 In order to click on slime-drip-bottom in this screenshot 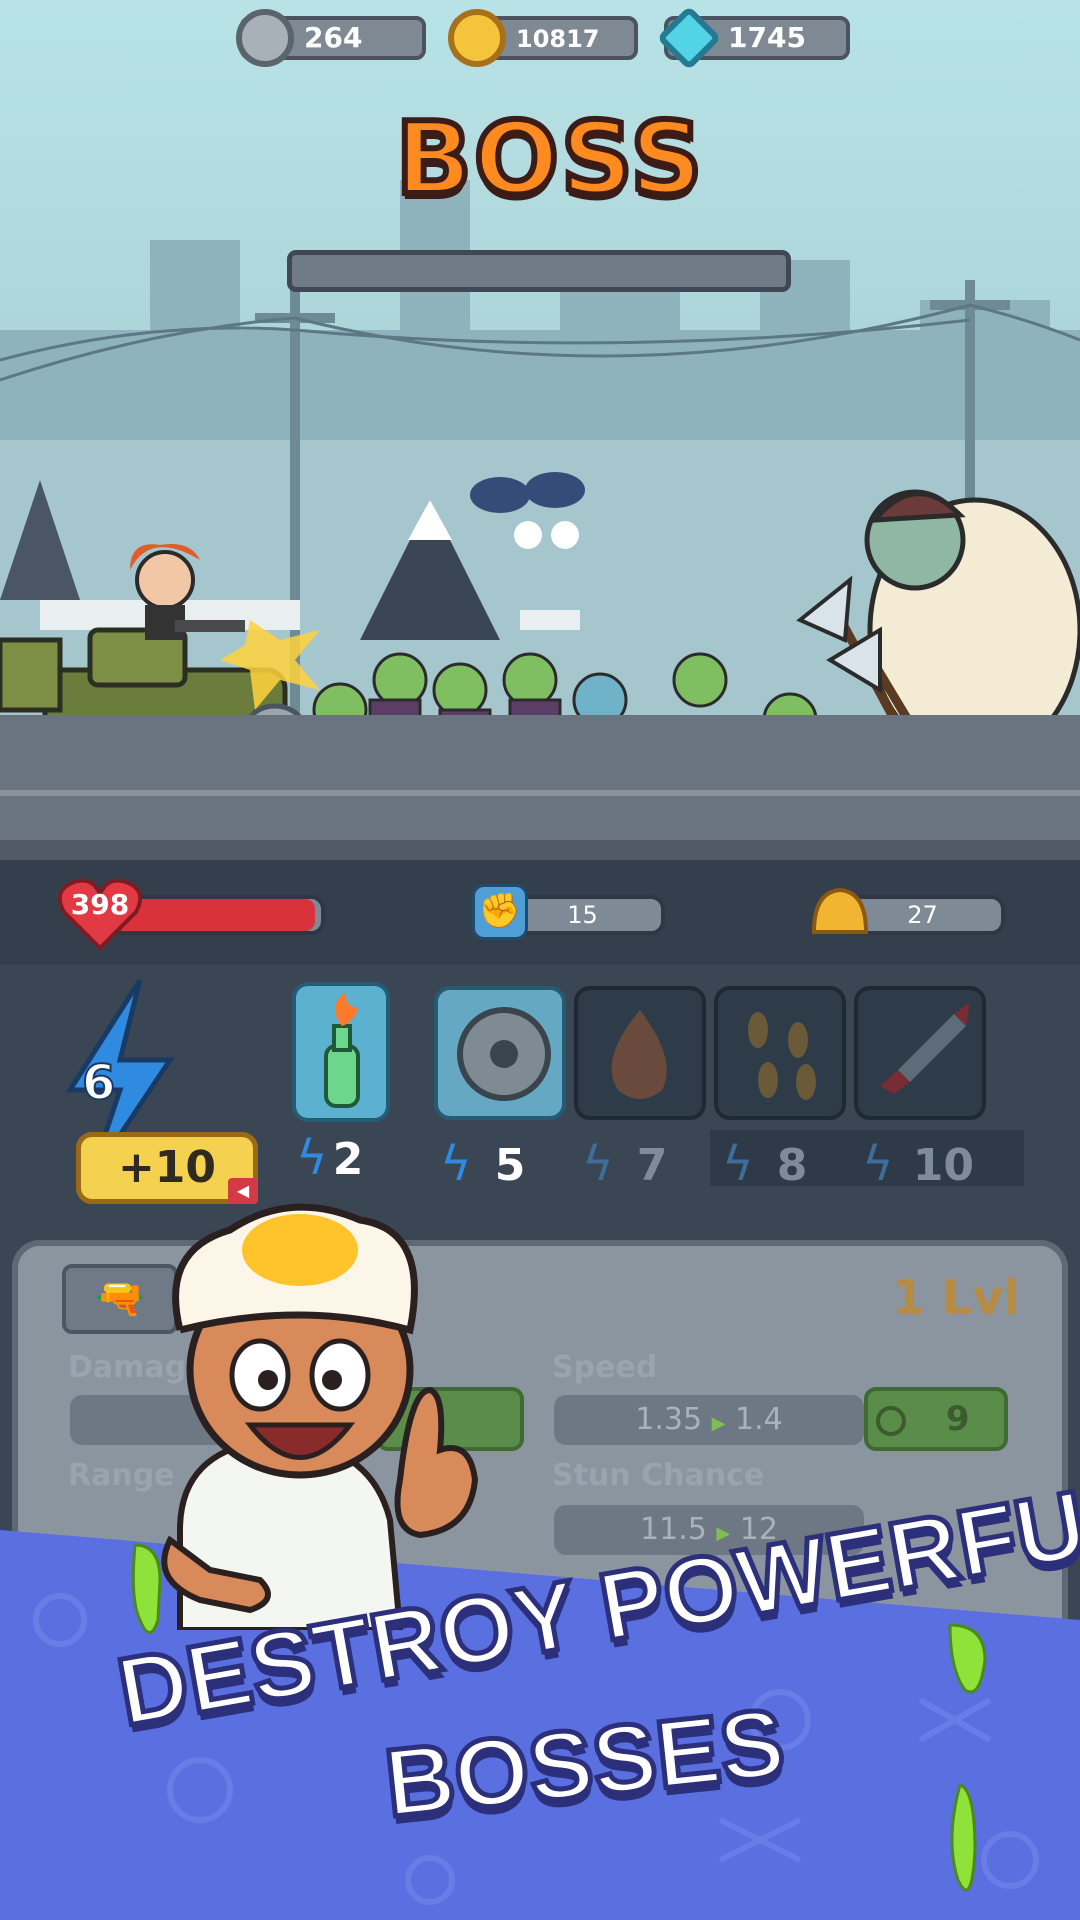, I will do `click(963, 1837)`.